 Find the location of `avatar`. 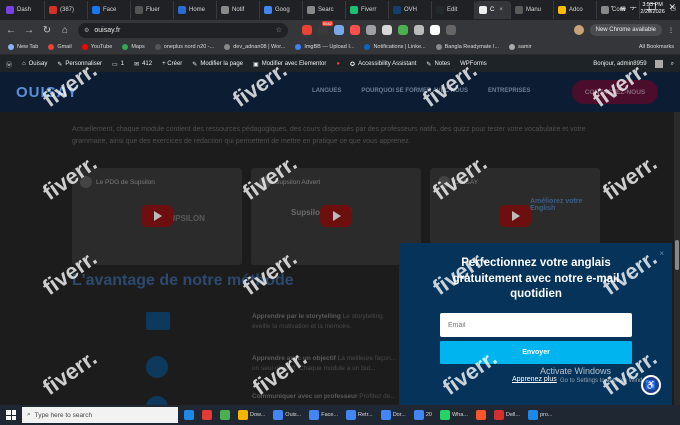

avatar is located at coordinates (578, 30).